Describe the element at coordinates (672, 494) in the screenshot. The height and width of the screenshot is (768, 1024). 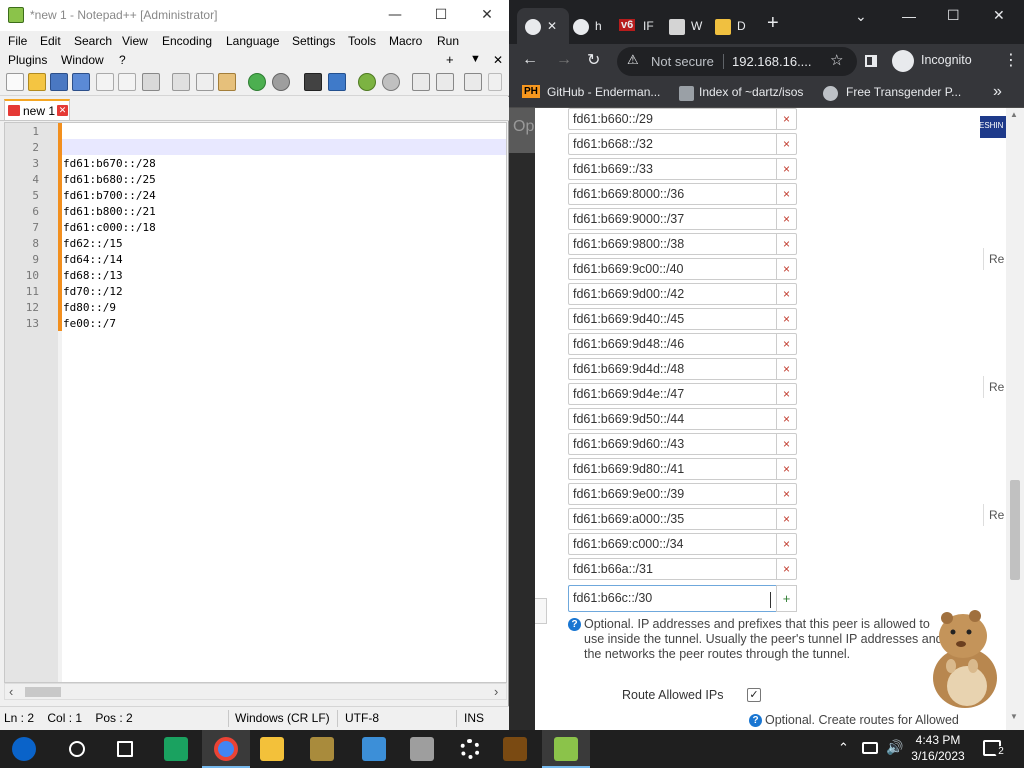
I see `allowed-ip-input: fd61:b669:9e00::/39` at that location.